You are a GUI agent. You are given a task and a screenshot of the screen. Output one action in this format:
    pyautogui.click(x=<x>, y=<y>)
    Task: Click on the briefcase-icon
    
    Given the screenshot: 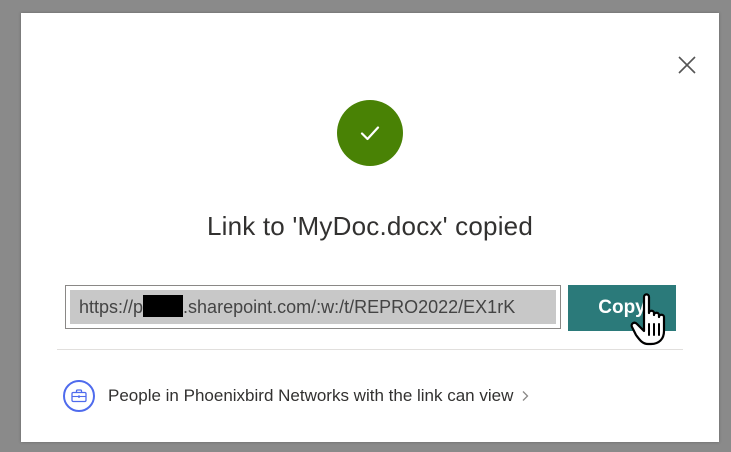 What is the action you would take?
    pyautogui.click(x=79, y=396)
    